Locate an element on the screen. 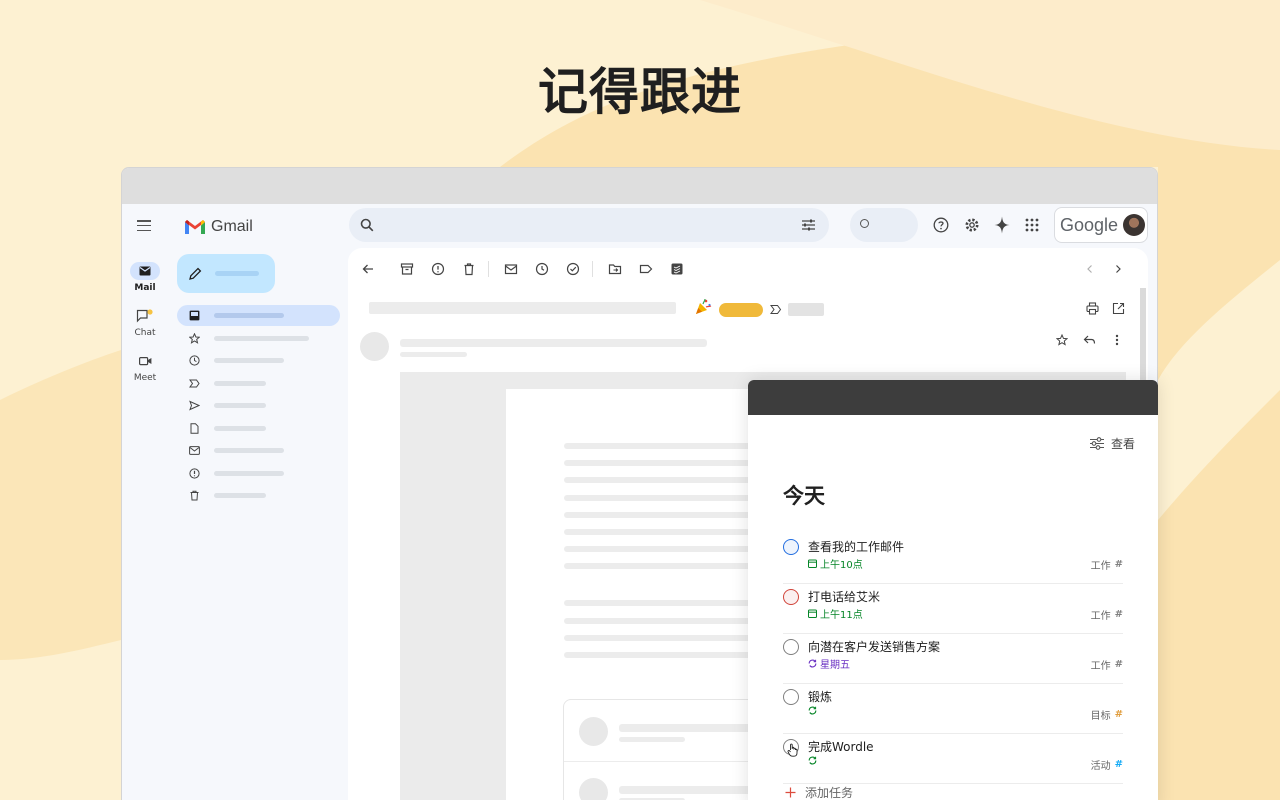 This screenshot has height=800, width=1280. nav-spam is located at coordinates (258, 473).